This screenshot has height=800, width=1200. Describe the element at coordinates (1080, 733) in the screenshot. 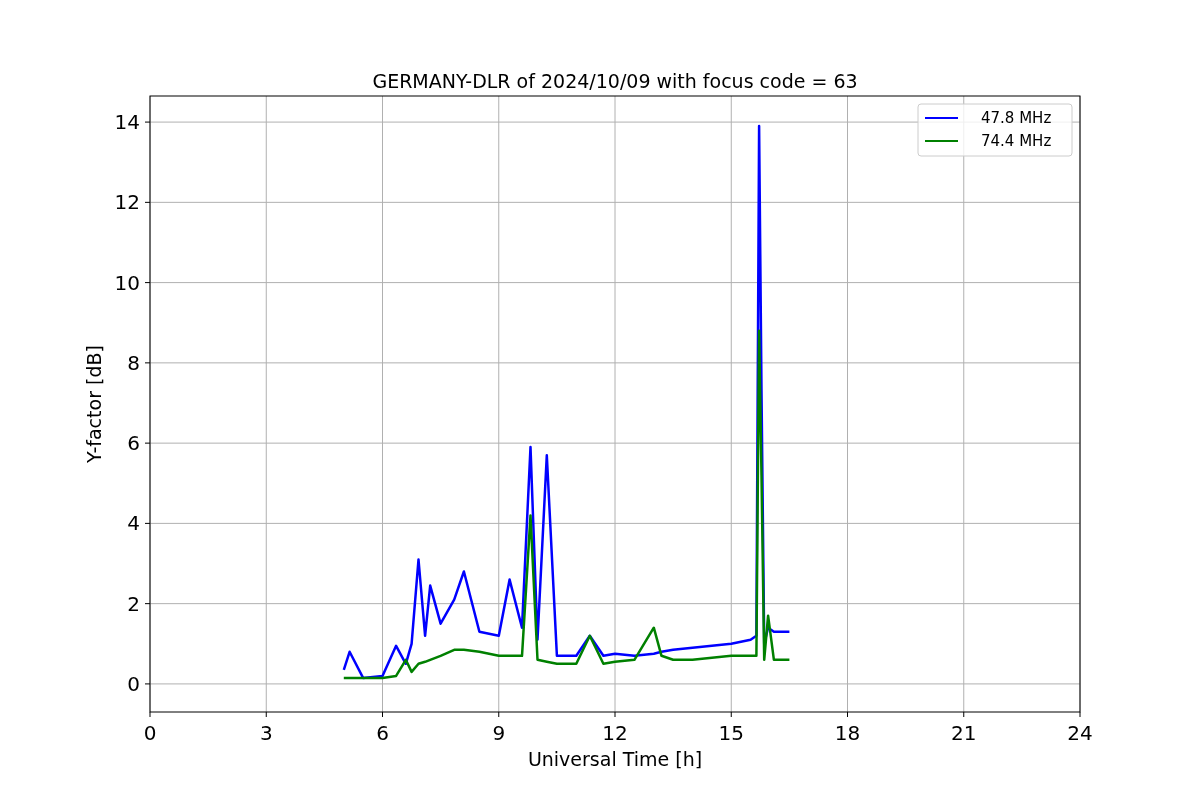

I see `x-tick-label: 24` at that location.